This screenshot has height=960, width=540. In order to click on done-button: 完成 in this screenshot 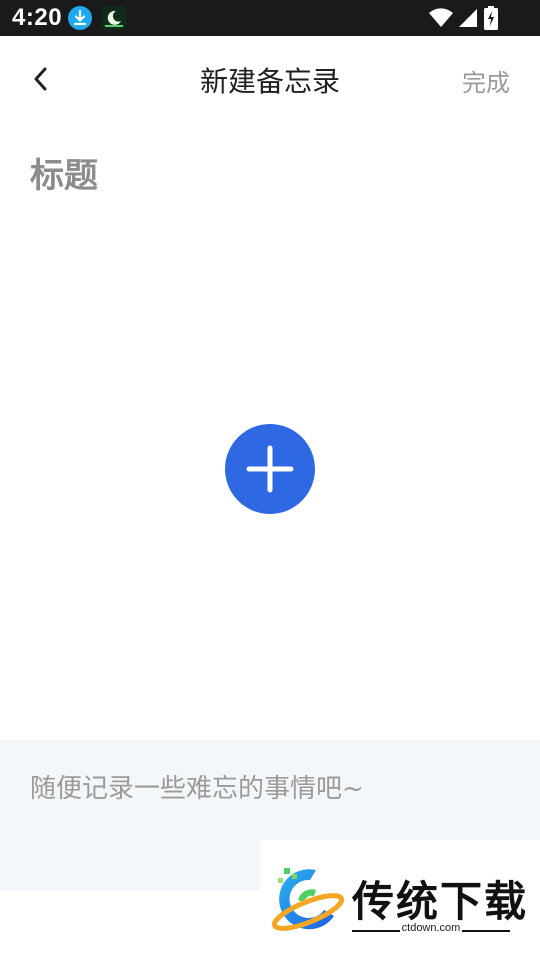, I will do `click(486, 80)`.